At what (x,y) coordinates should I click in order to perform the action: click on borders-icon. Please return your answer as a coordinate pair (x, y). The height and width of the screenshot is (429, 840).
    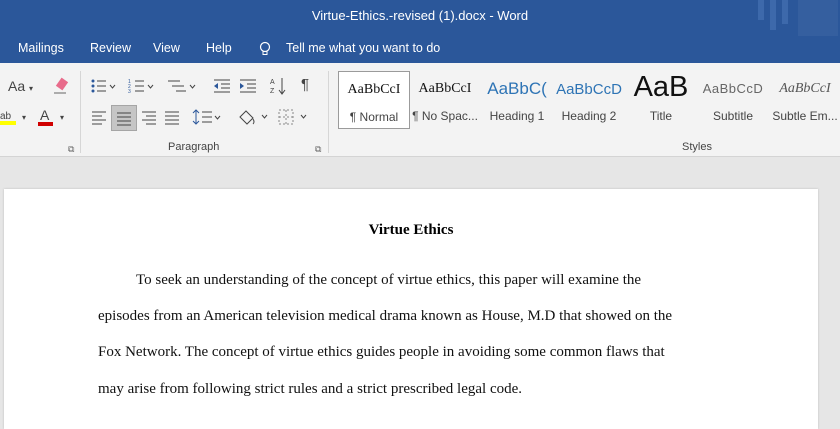
    Looking at the image, I should click on (293, 117).